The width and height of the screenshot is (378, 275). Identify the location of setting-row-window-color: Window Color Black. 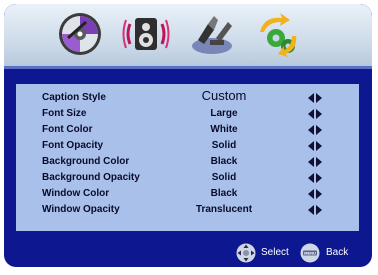
(187, 194).